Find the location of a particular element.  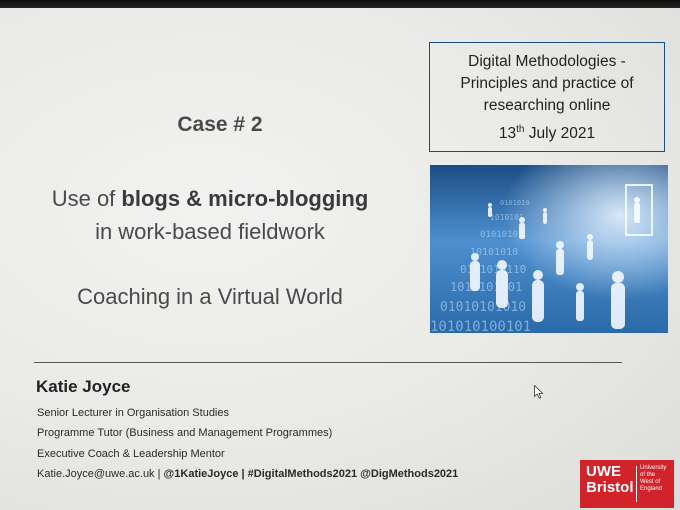

event-title-line3: researching online is located at coordinates (547, 105).